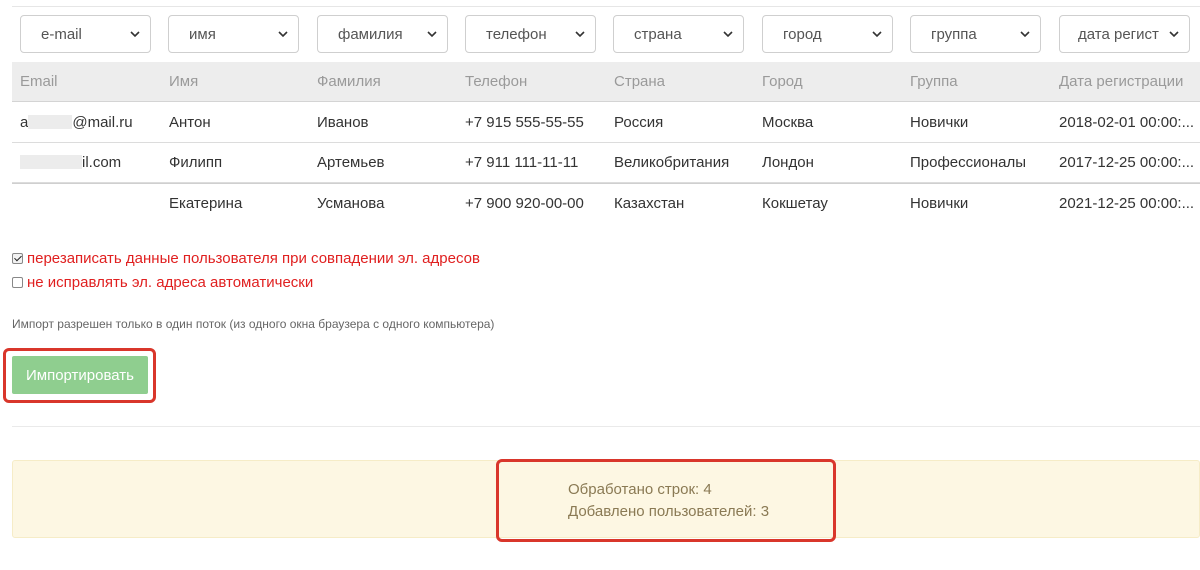 The width and height of the screenshot is (1200, 570). I want to click on result-highlight, so click(666, 500).